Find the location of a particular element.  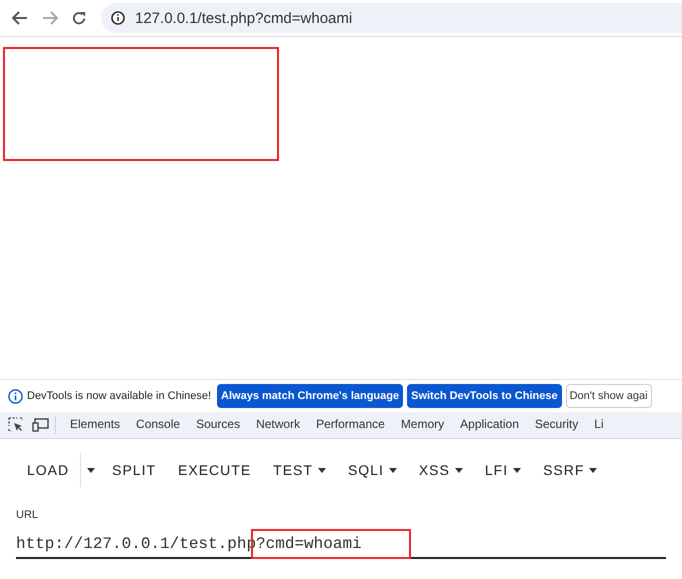

address-text: 127.0.0.1/test.php?cmd=whoami is located at coordinates (243, 18).